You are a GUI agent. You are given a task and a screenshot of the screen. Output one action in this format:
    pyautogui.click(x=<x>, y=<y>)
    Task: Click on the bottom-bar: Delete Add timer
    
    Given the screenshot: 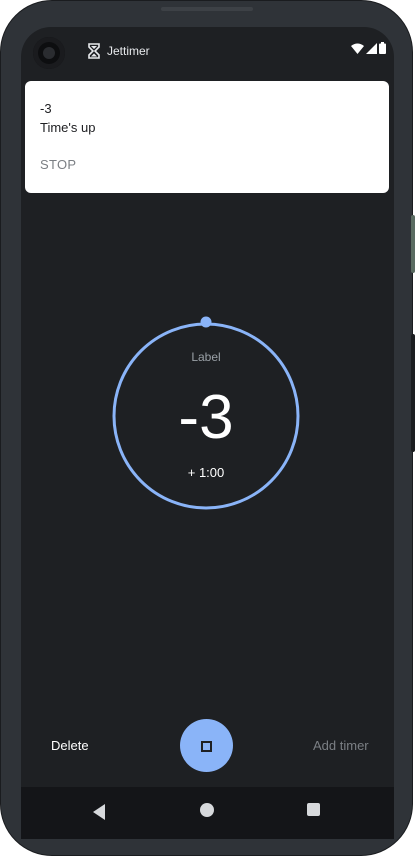 What is the action you would take?
    pyautogui.click(x=207, y=747)
    